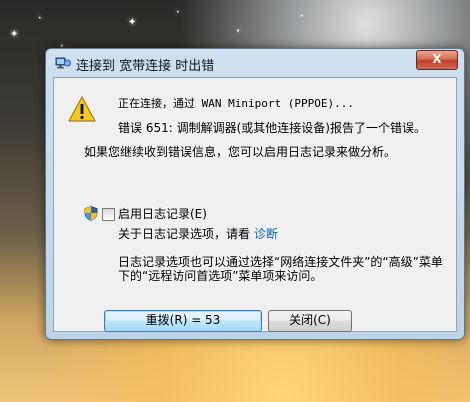 Image resolution: width=470 pixels, height=402 pixels. I want to click on title-bar: 连接到 宽带连接 时出错 X, so click(255, 63).